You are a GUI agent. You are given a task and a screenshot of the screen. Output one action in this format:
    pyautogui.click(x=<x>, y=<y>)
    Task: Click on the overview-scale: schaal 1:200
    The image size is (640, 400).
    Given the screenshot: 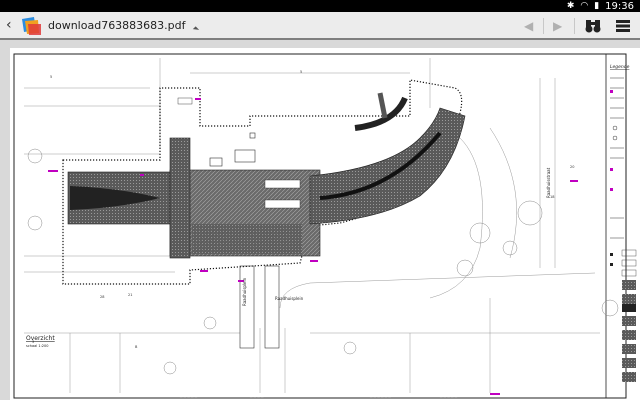 What is the action you would take?
    pyautogui.click(x=37, y=346)
    